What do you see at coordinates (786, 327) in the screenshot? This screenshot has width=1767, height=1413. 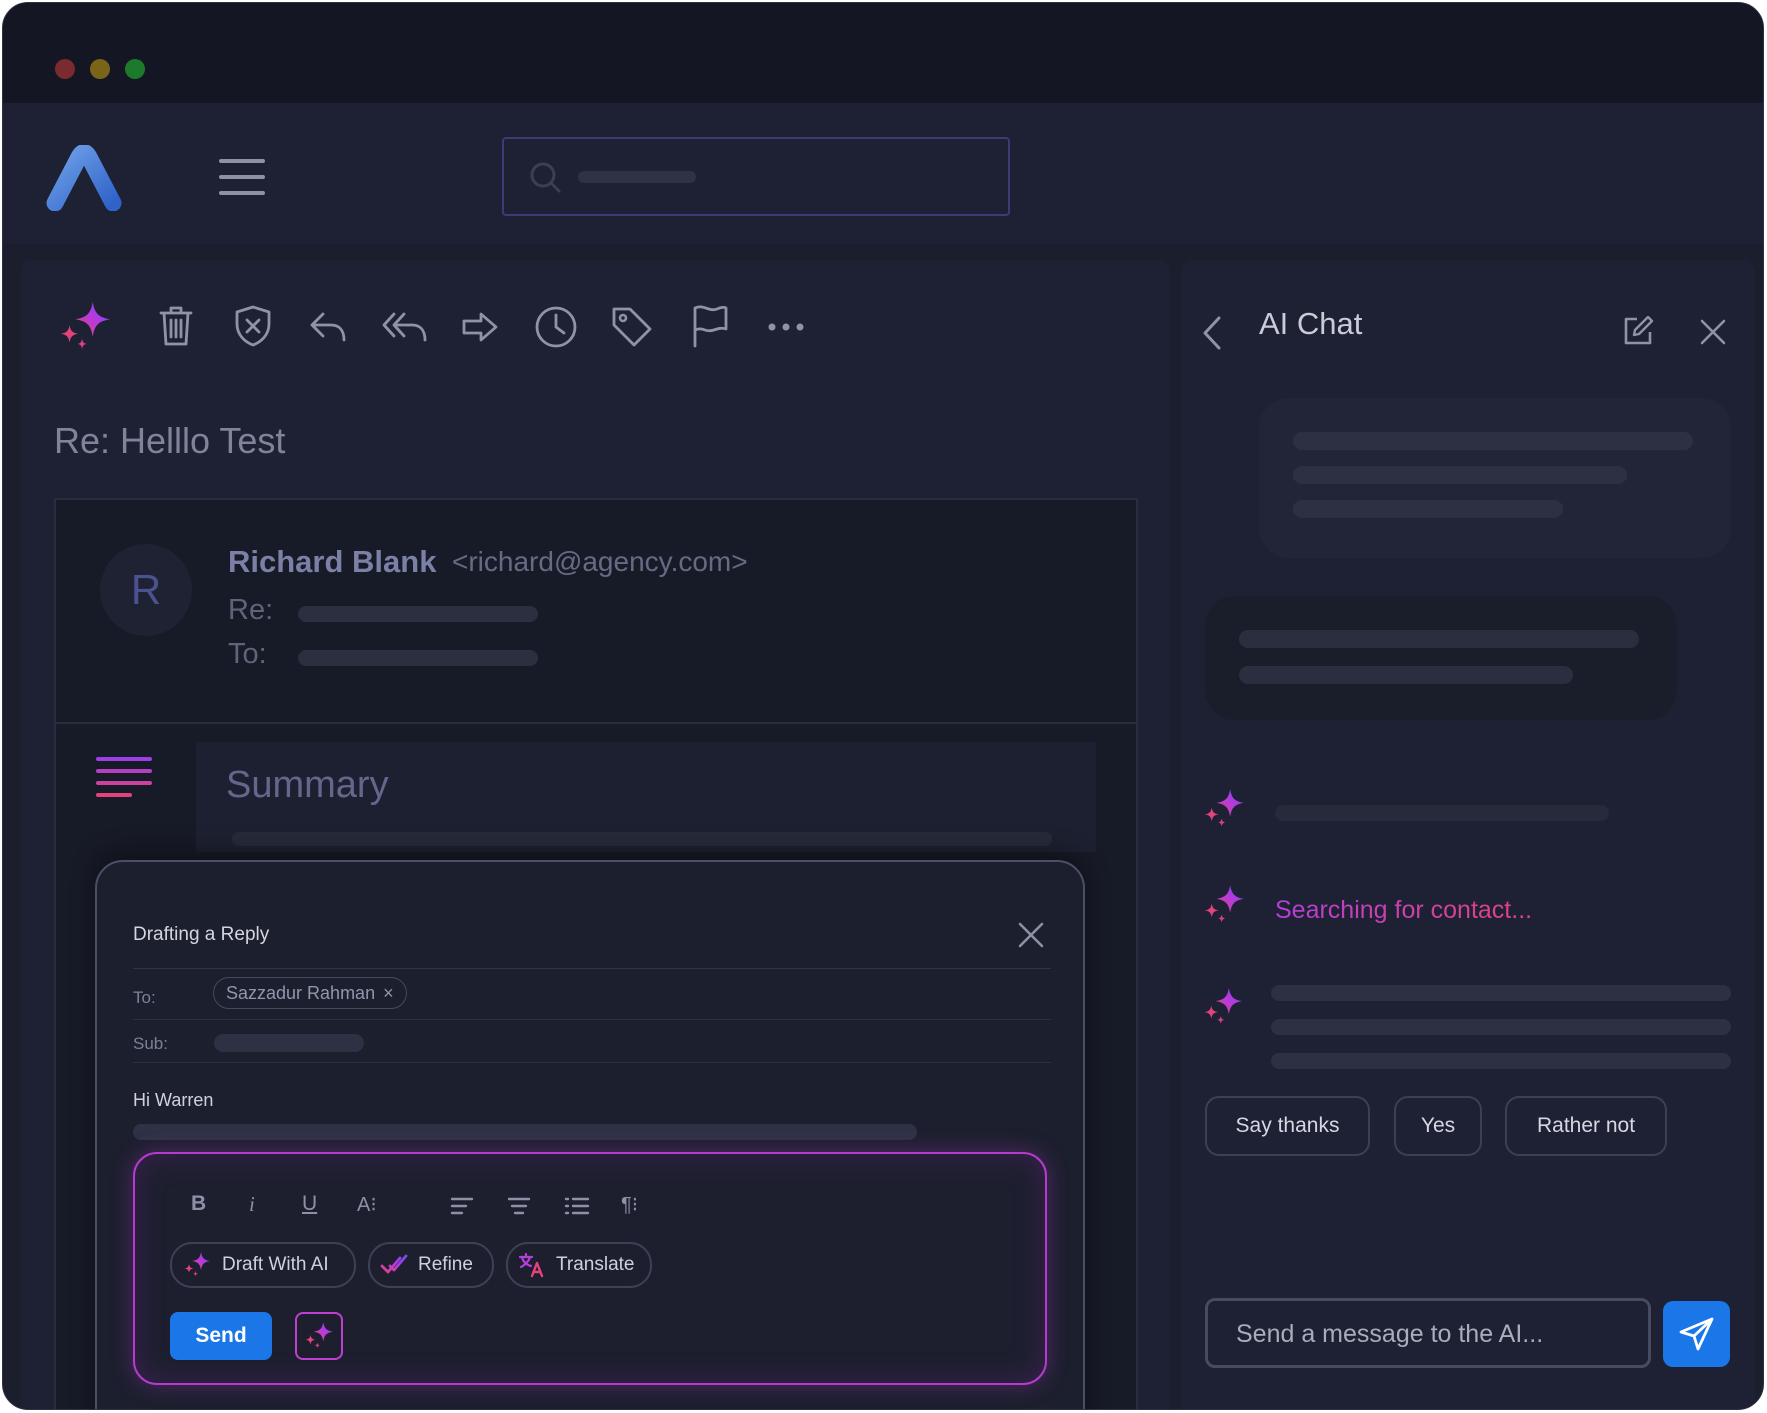 I see `more-icon` at bounding box center [786, 327].